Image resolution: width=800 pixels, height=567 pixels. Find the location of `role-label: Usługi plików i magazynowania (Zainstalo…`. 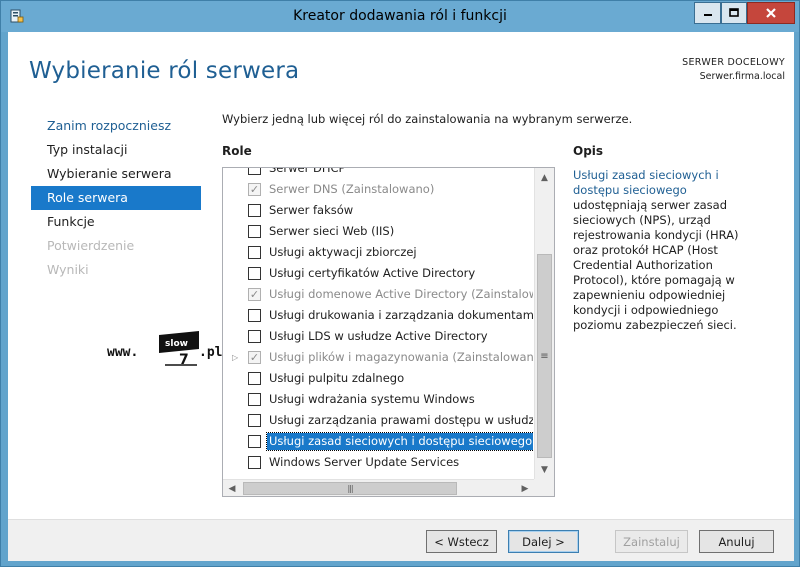

role-label: Usługi plików i magazynowania (Zainstalo… is located at coordinates (401, 357).